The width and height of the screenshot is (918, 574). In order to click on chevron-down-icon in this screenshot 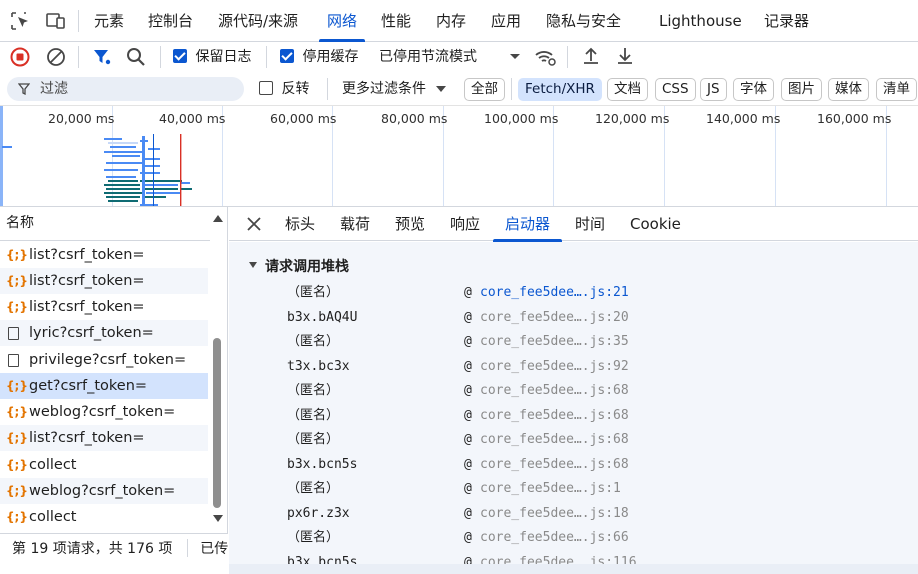, I will do `click(515, 57)`.